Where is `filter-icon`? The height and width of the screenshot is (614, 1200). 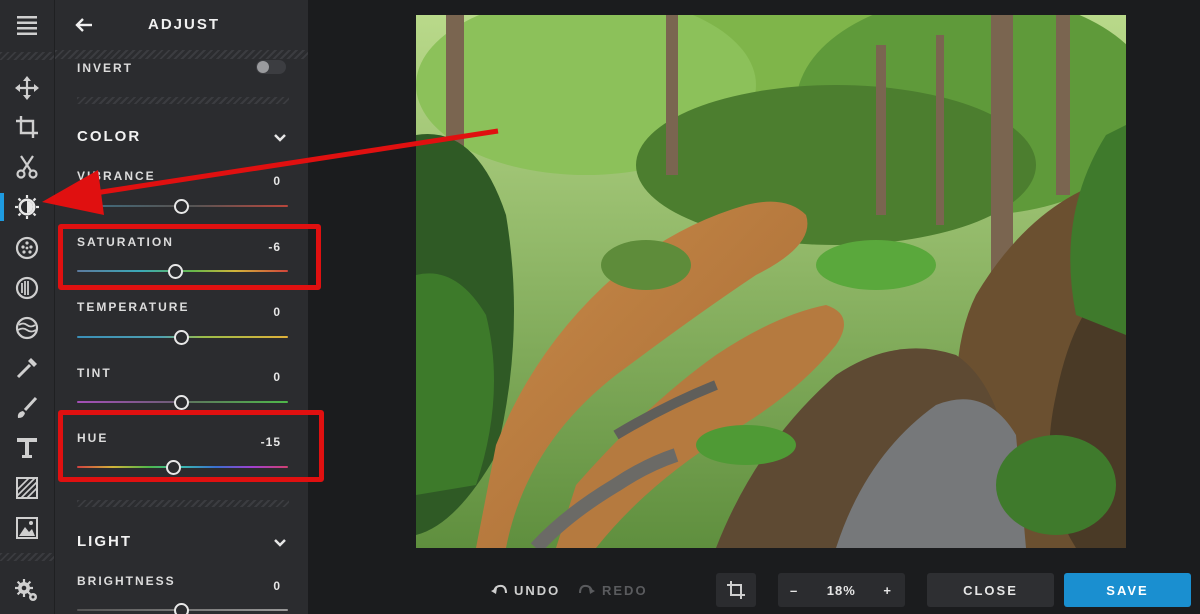
filter-icon is located at coordinates (27, 248).